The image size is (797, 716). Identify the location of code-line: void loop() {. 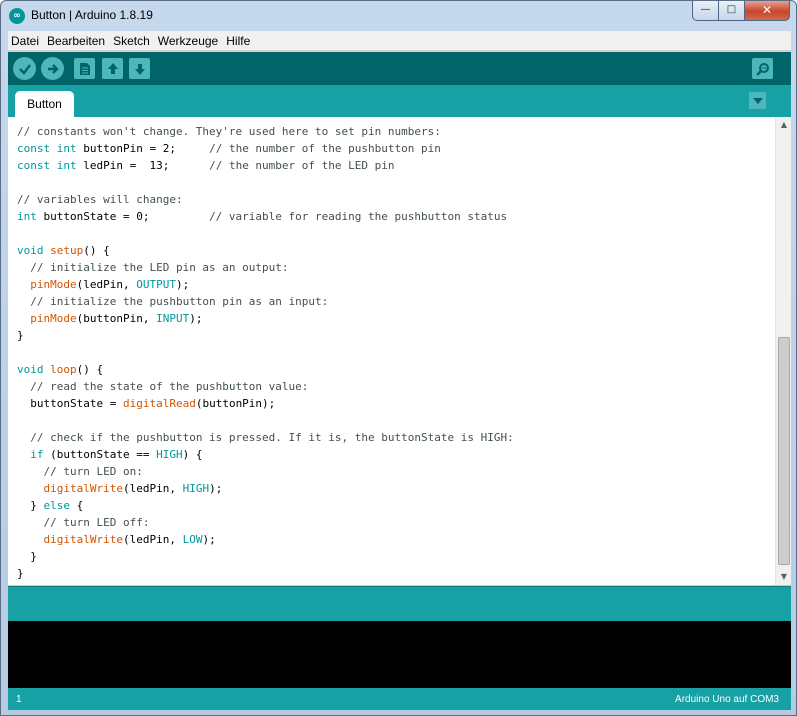
(60, 369).